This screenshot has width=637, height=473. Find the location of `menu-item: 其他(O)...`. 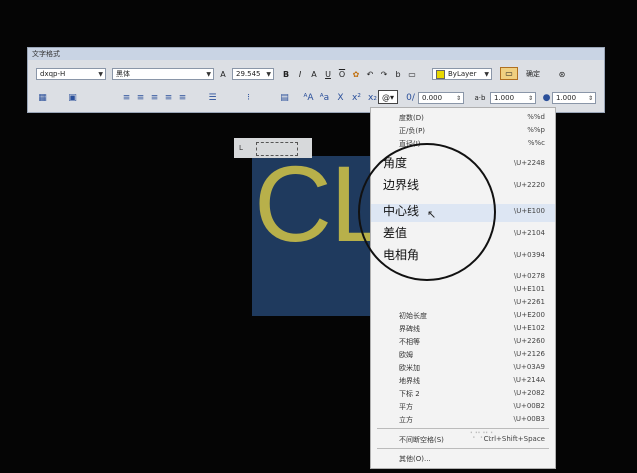

menu-item: 其他(O)... is located at coordinates (463, 459).